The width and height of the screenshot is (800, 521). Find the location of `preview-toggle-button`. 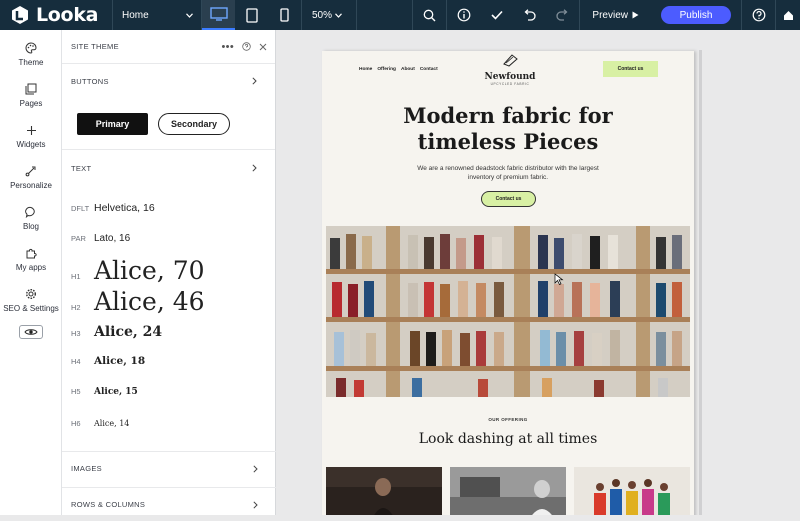

preview-toggle-button is located at coordinates (30, 332).